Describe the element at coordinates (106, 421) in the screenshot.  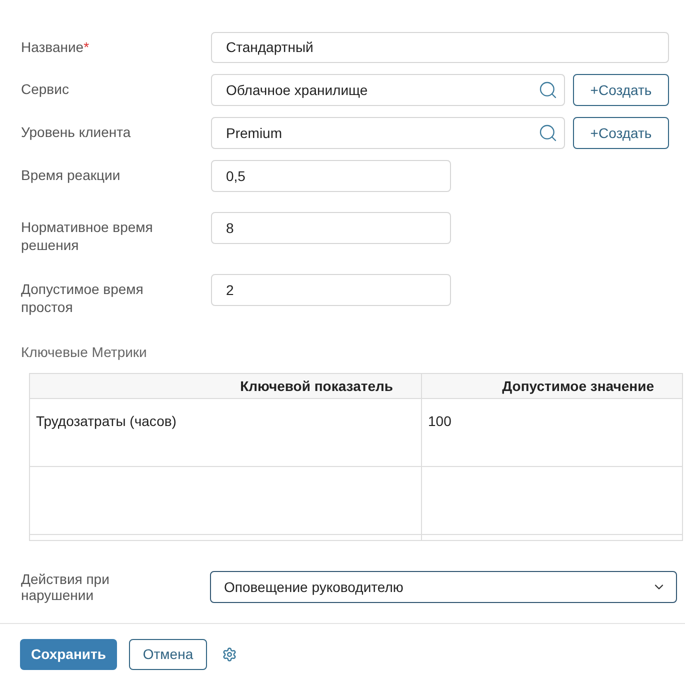
I see `table-cell: Трудозатраты (часов)` at that location.